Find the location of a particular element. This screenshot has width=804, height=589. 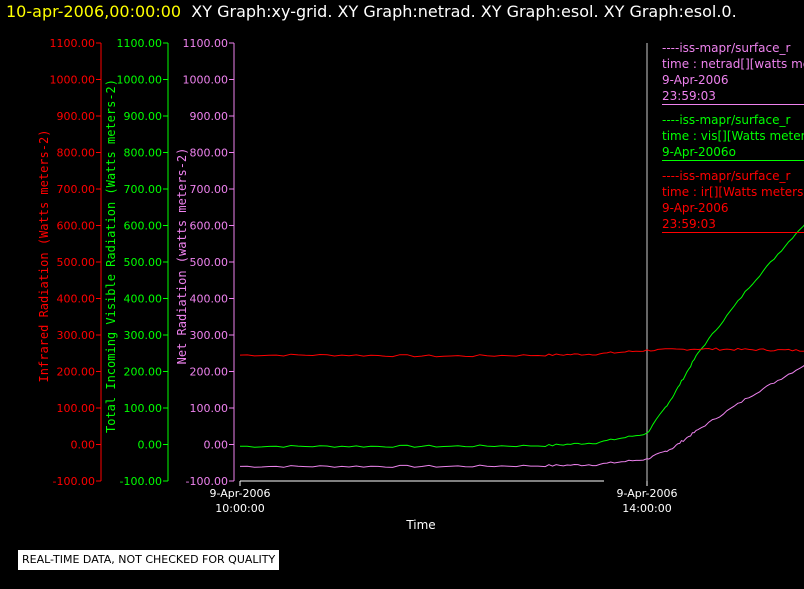

x-tick-label: 14:00:00 is located at coordinates (646, 508).